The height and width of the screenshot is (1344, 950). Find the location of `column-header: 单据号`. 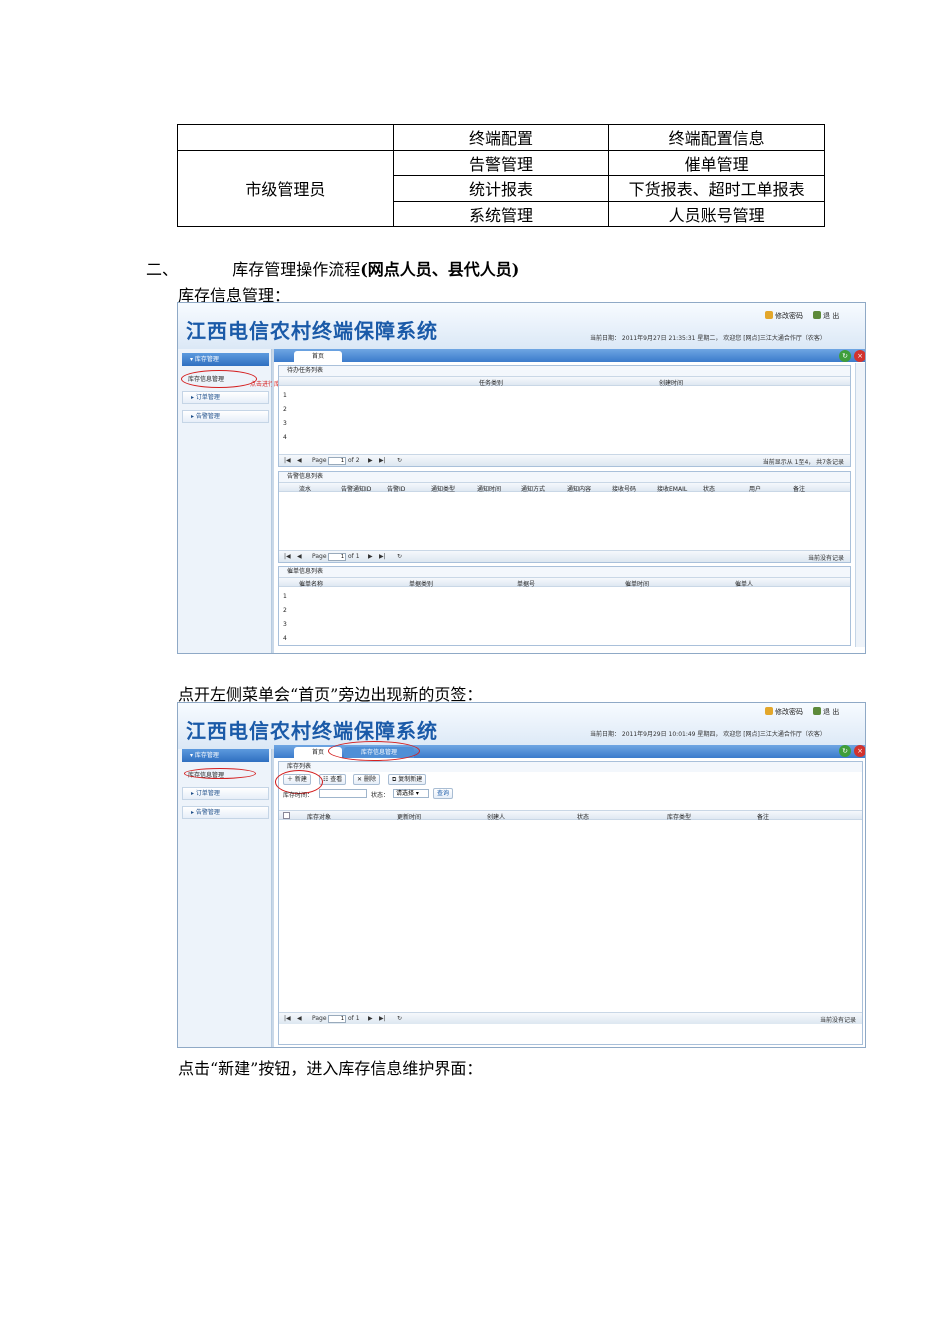

column-header: 单据号 is located at coordinates (526, 583).